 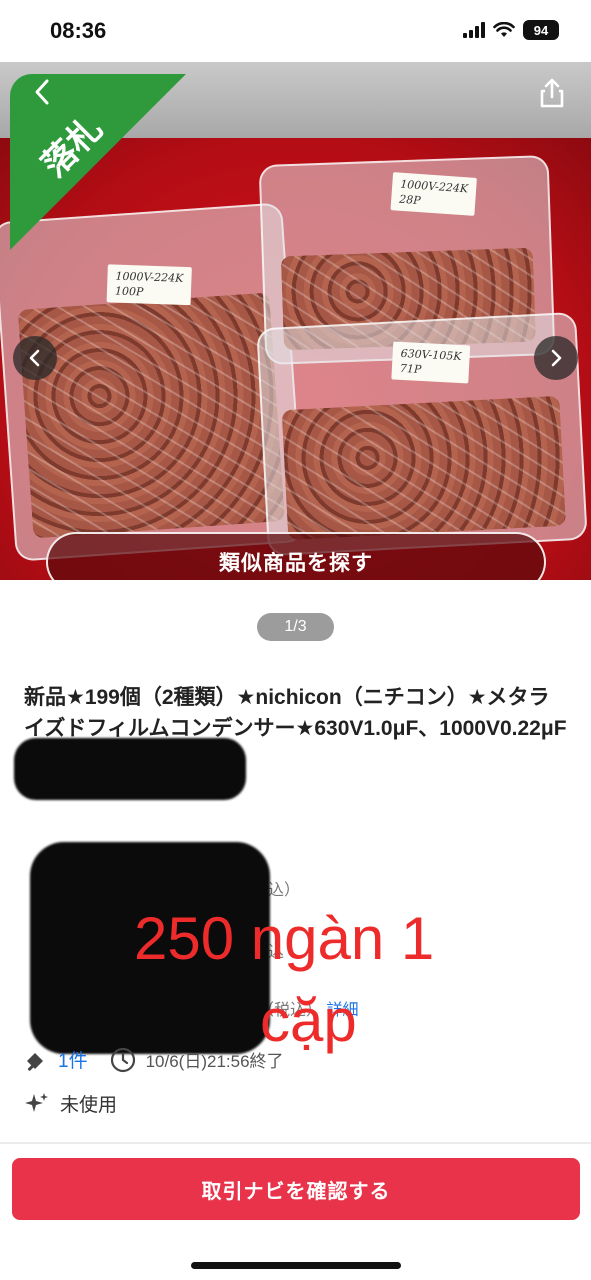 What do you see at coordinates (295, 627) in the screenshot?
I see `image-page-indicator: 1/3` at bounding box center [295, 627].